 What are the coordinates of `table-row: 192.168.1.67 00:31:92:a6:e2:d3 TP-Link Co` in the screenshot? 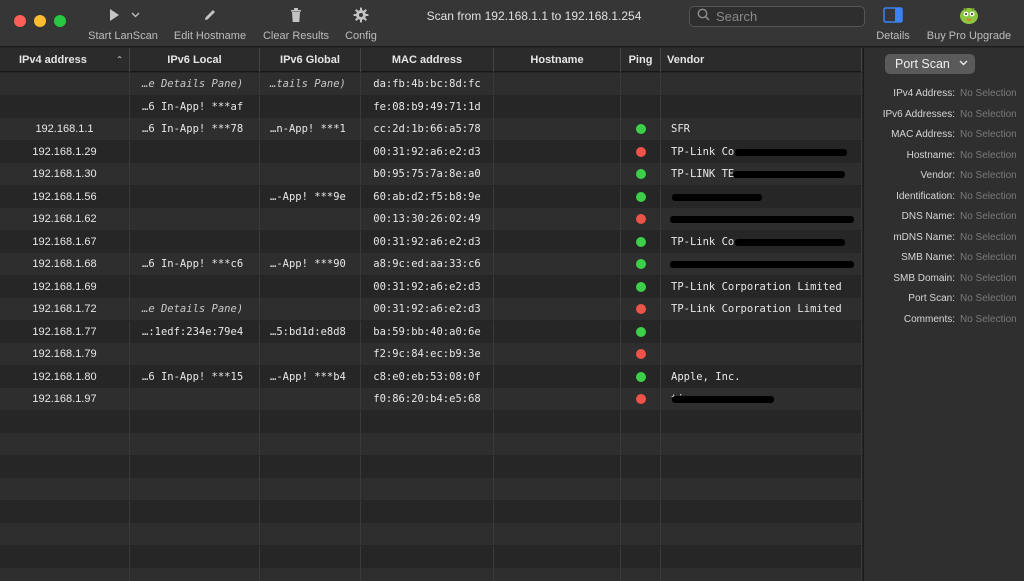 It's located at (431, 241).